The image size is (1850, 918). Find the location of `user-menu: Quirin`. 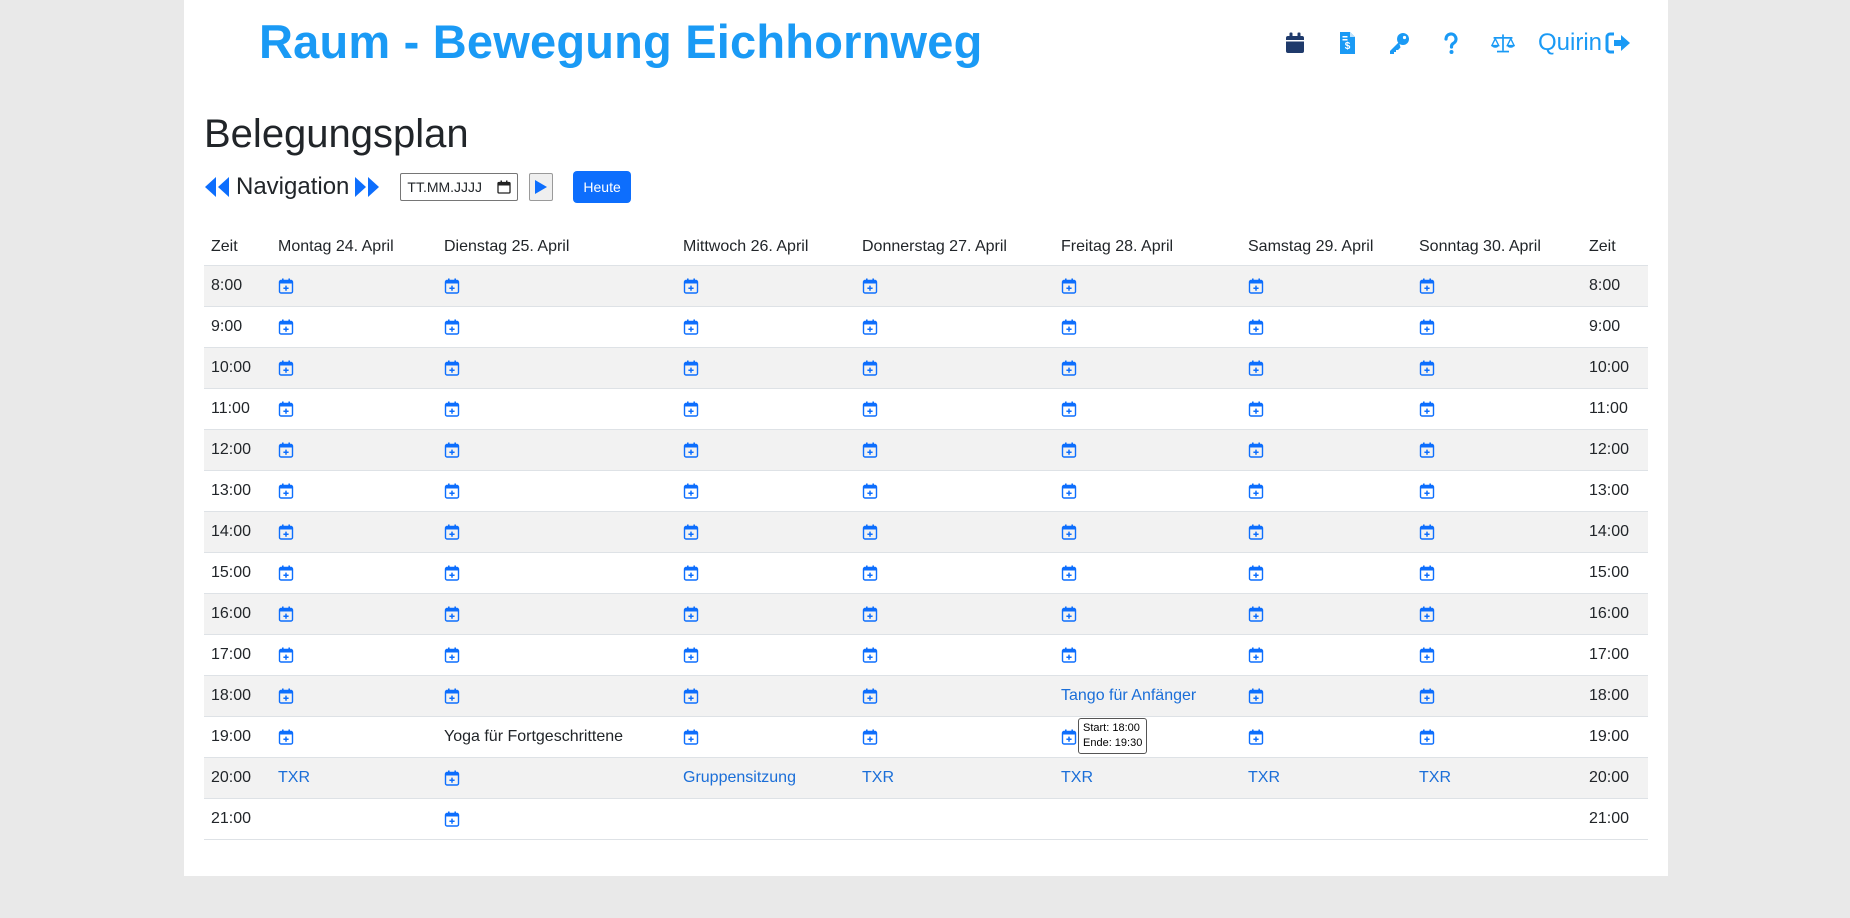

user-menu: Quirin is located at coordinates (1584, 43).